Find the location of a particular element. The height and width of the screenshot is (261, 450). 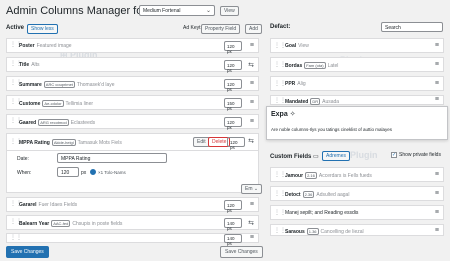

column-label: Manej sepilt; and Reading essdis is located at coordinates (322, 213).